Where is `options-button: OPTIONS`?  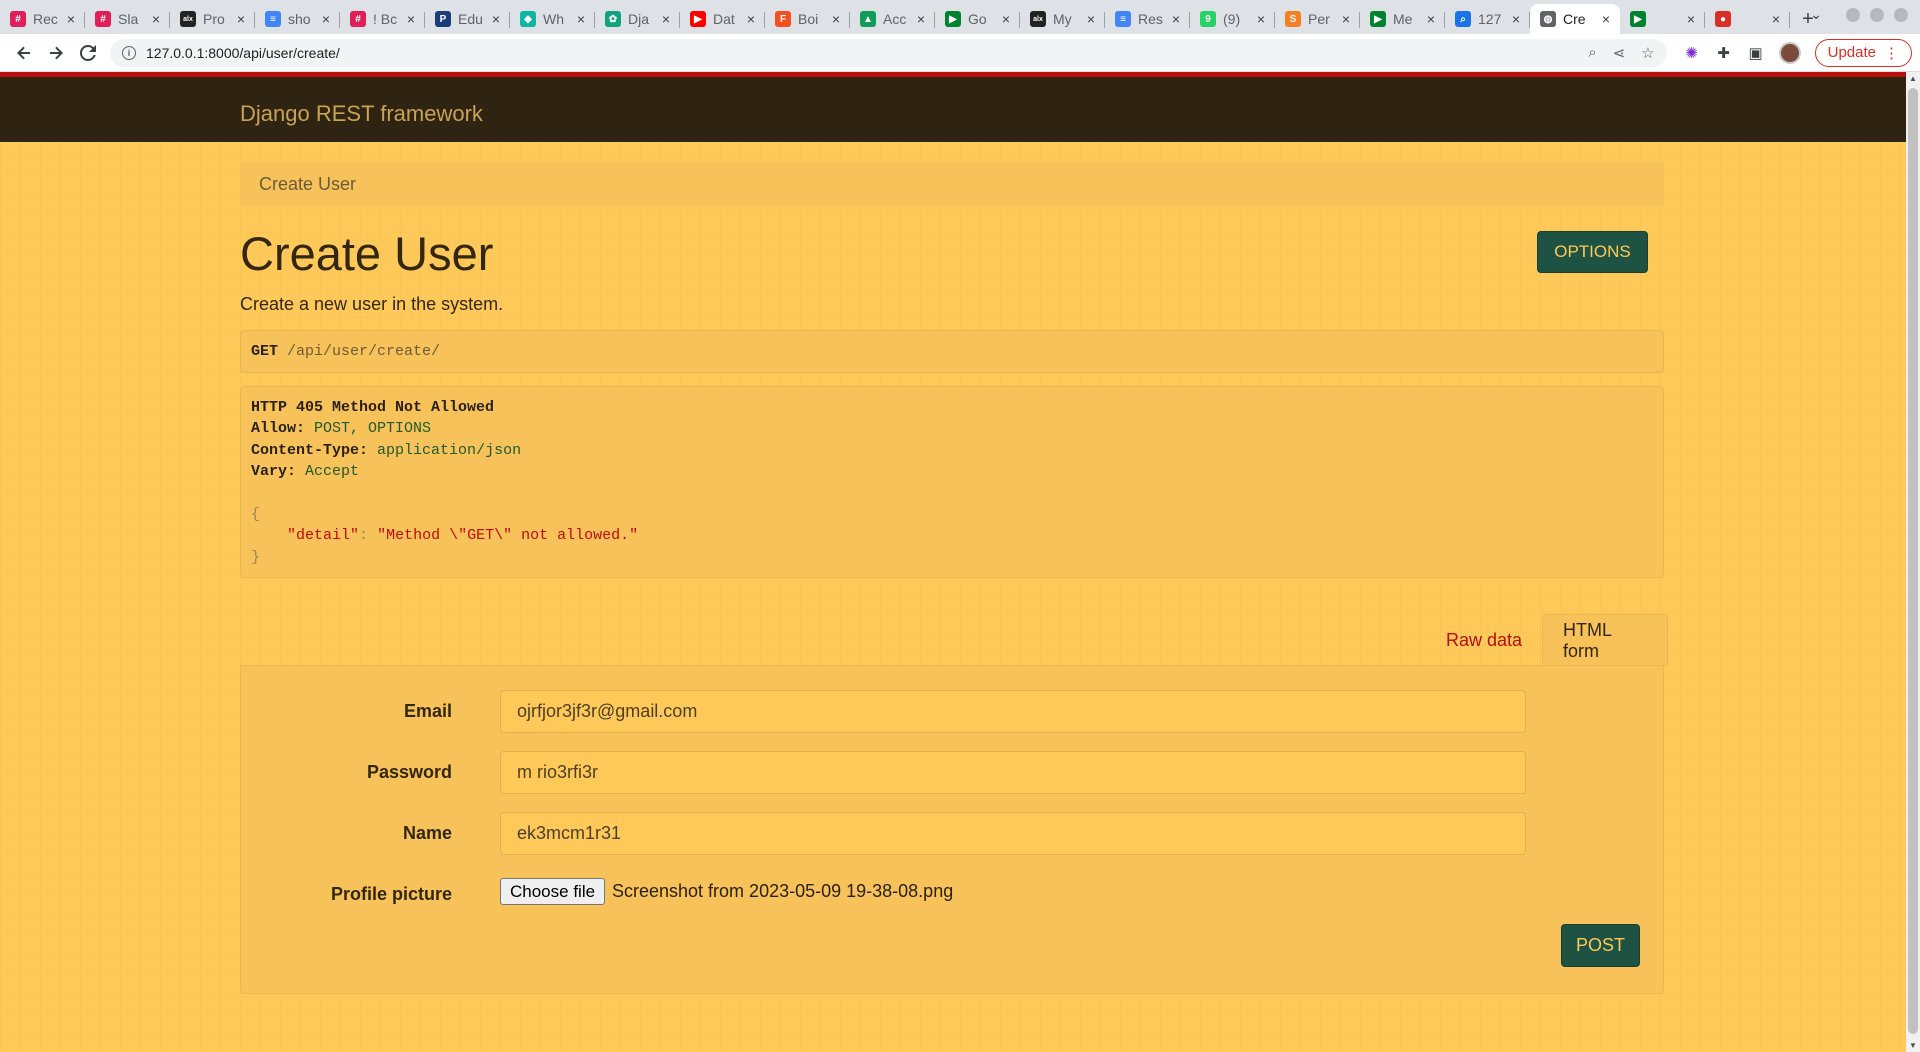
options-button: OPTIONS is located at coordinates (1592, 252).